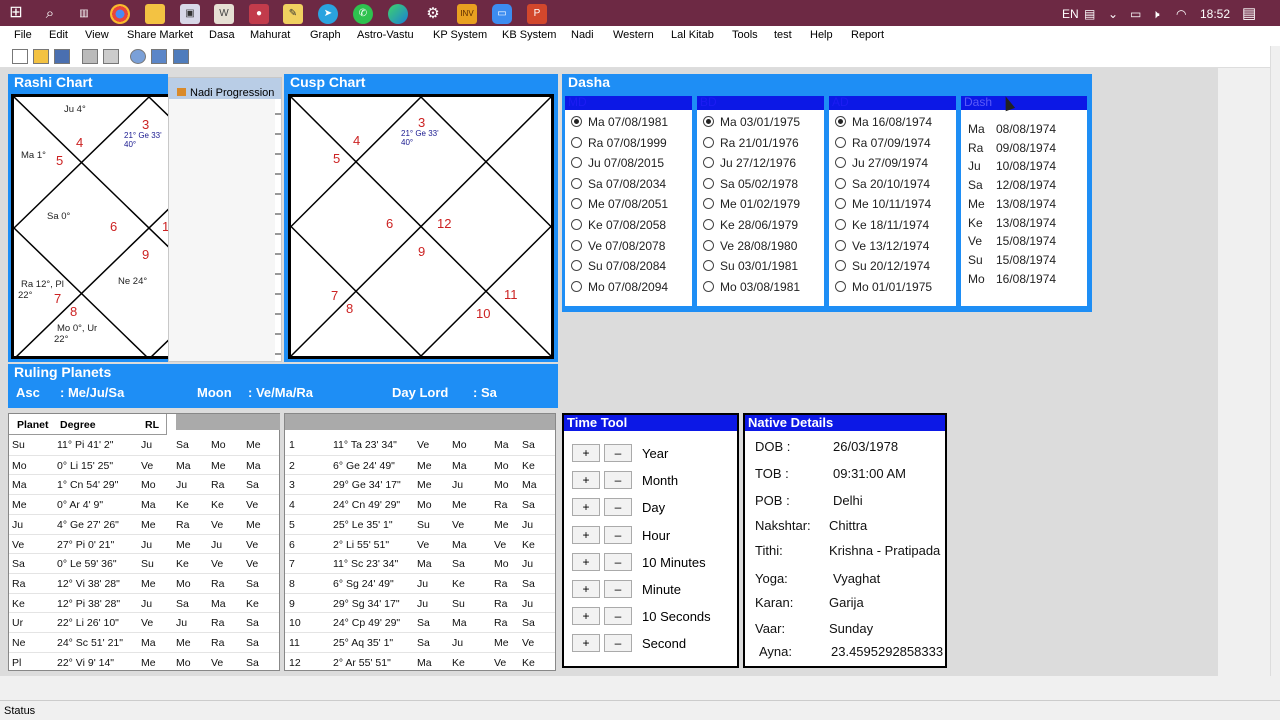  Describe the element at coordinates (975, 185) in the screenshot. I see `sd-planet: Sa` at that location.